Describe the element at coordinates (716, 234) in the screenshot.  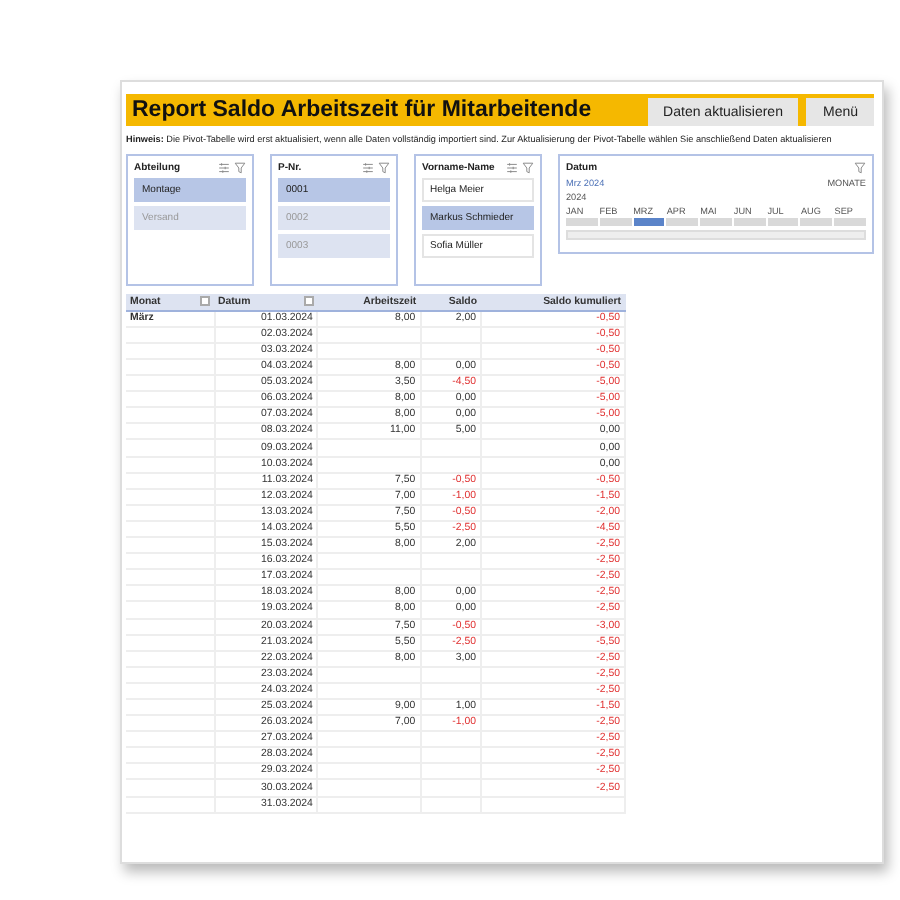
I see `timeline-scrollbar` at that location.